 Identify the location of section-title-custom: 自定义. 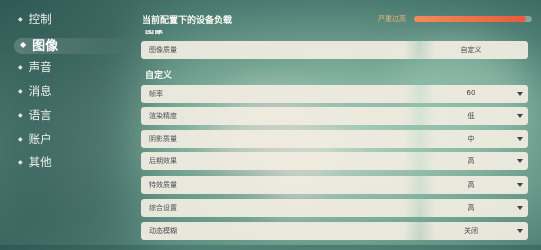
(159, 76).